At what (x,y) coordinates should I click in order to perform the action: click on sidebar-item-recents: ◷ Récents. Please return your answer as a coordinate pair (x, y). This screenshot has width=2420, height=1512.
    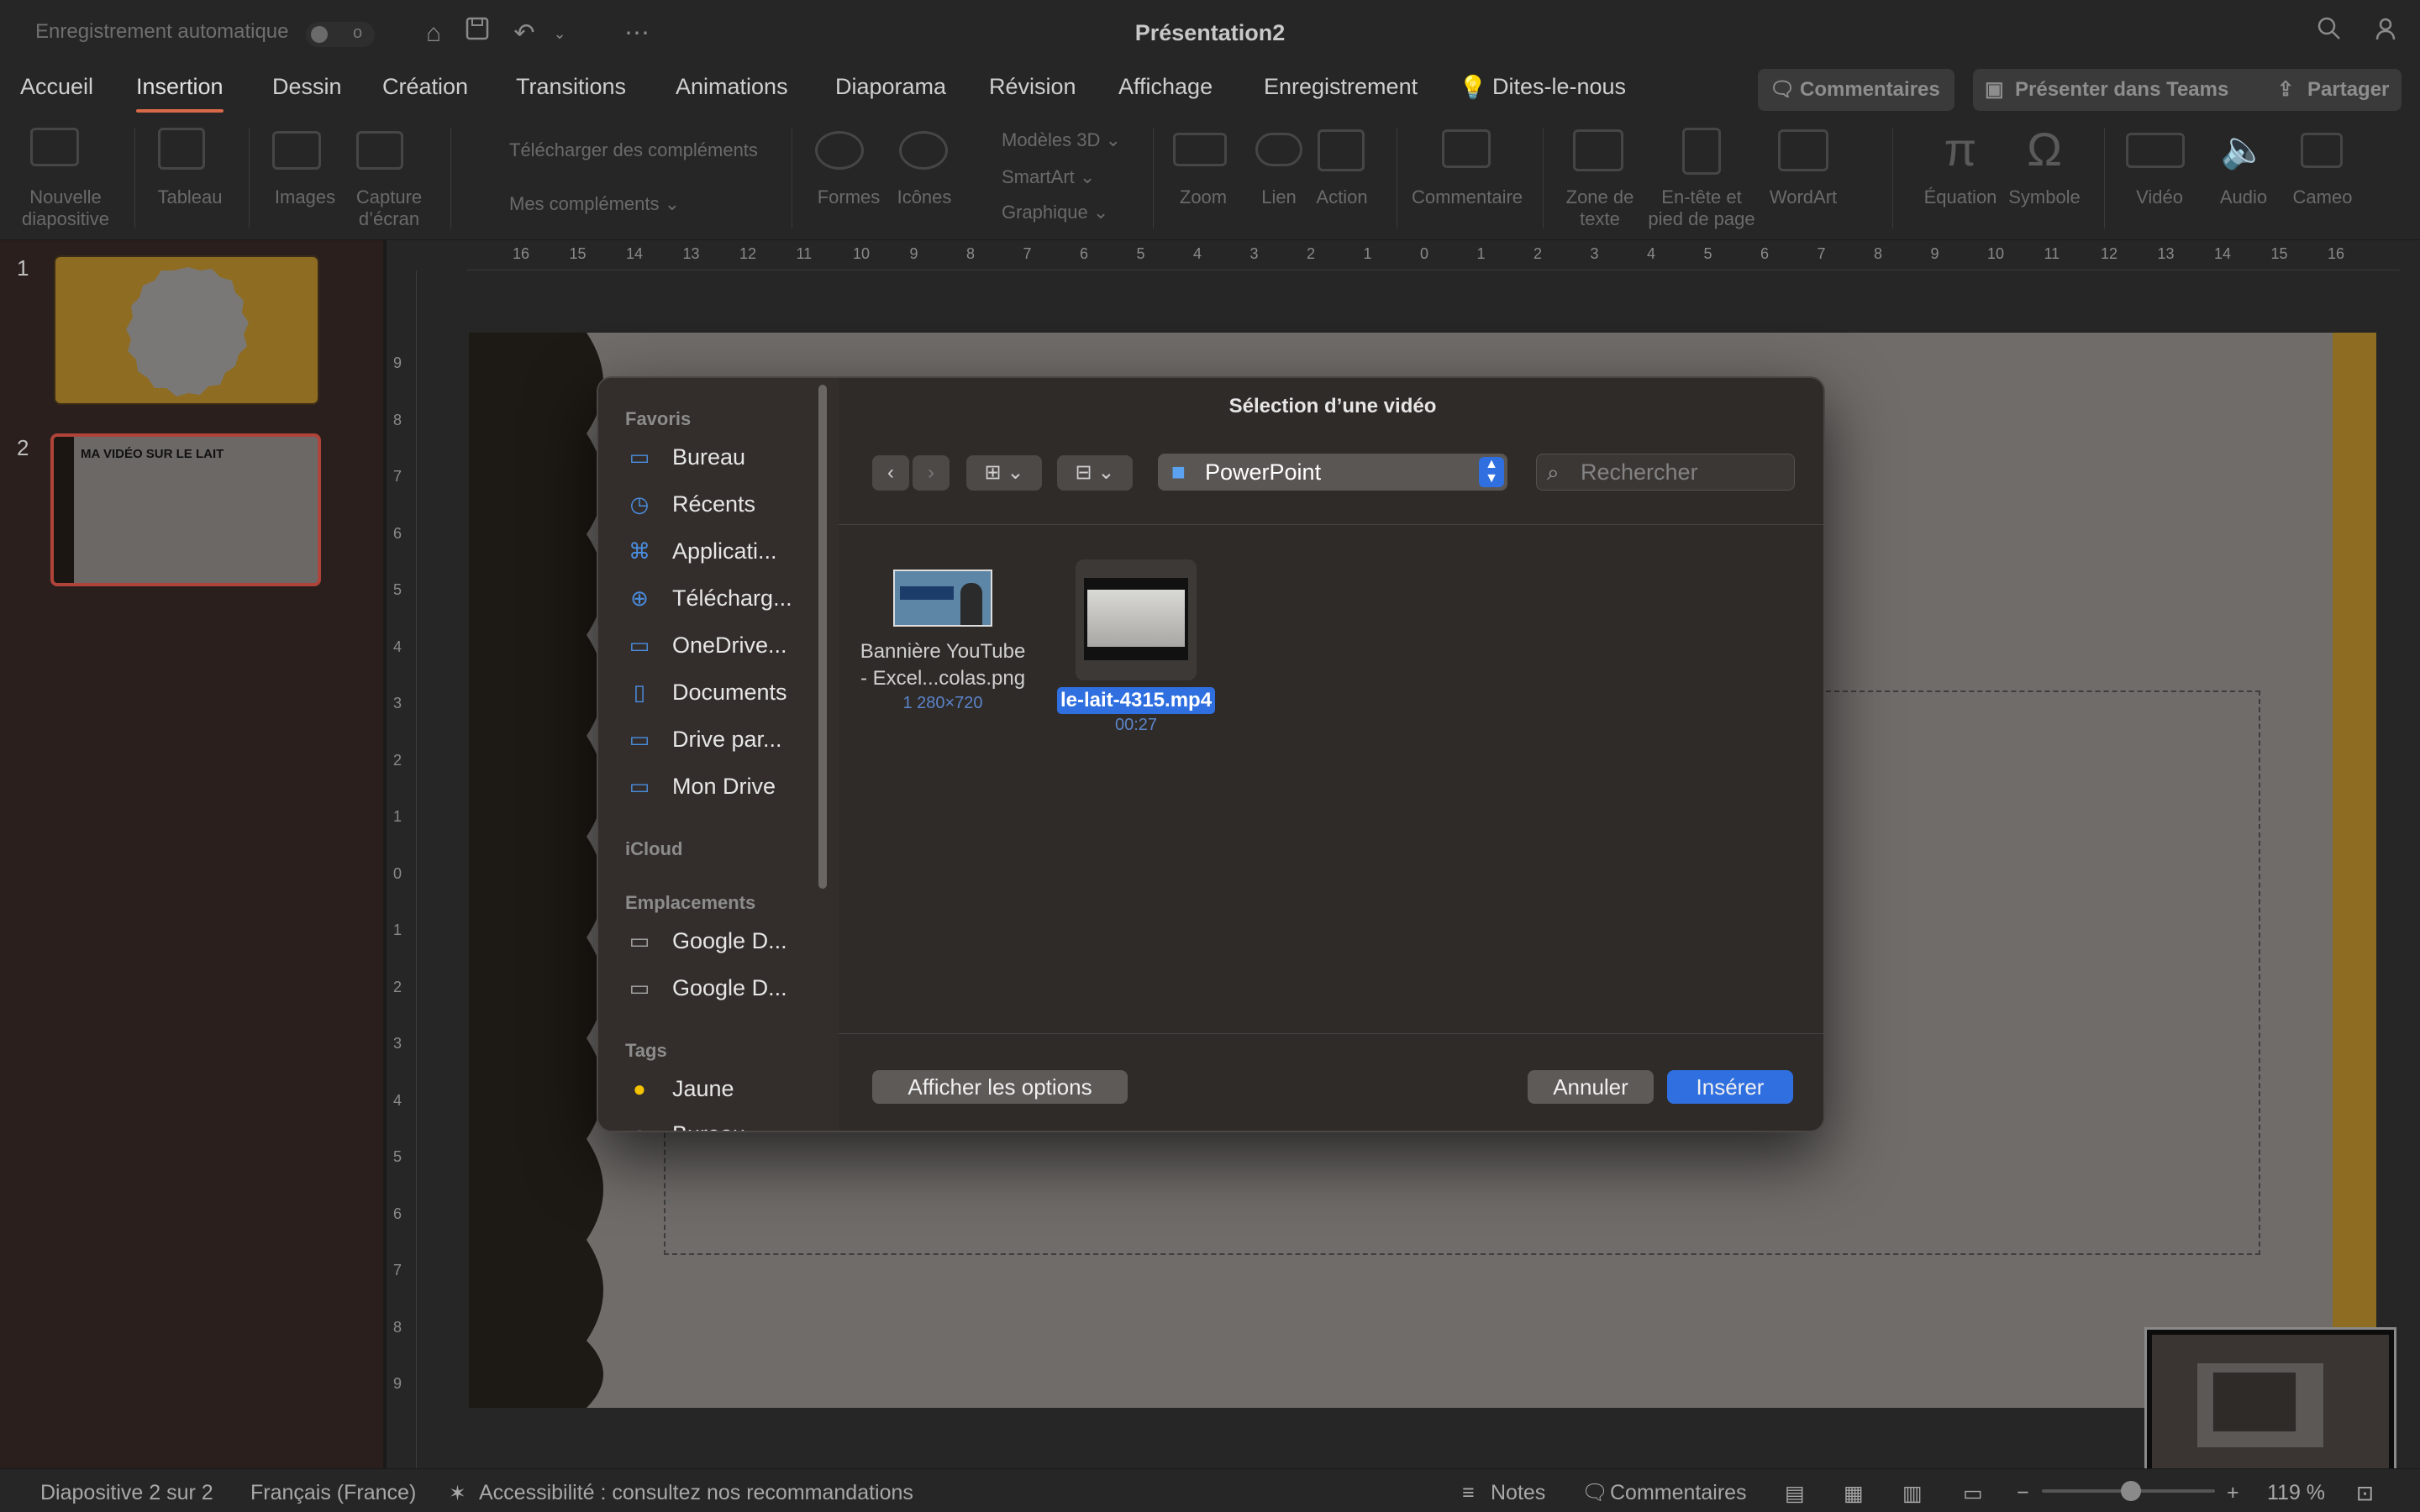
    Looking at the image, I should click on (726, 504).